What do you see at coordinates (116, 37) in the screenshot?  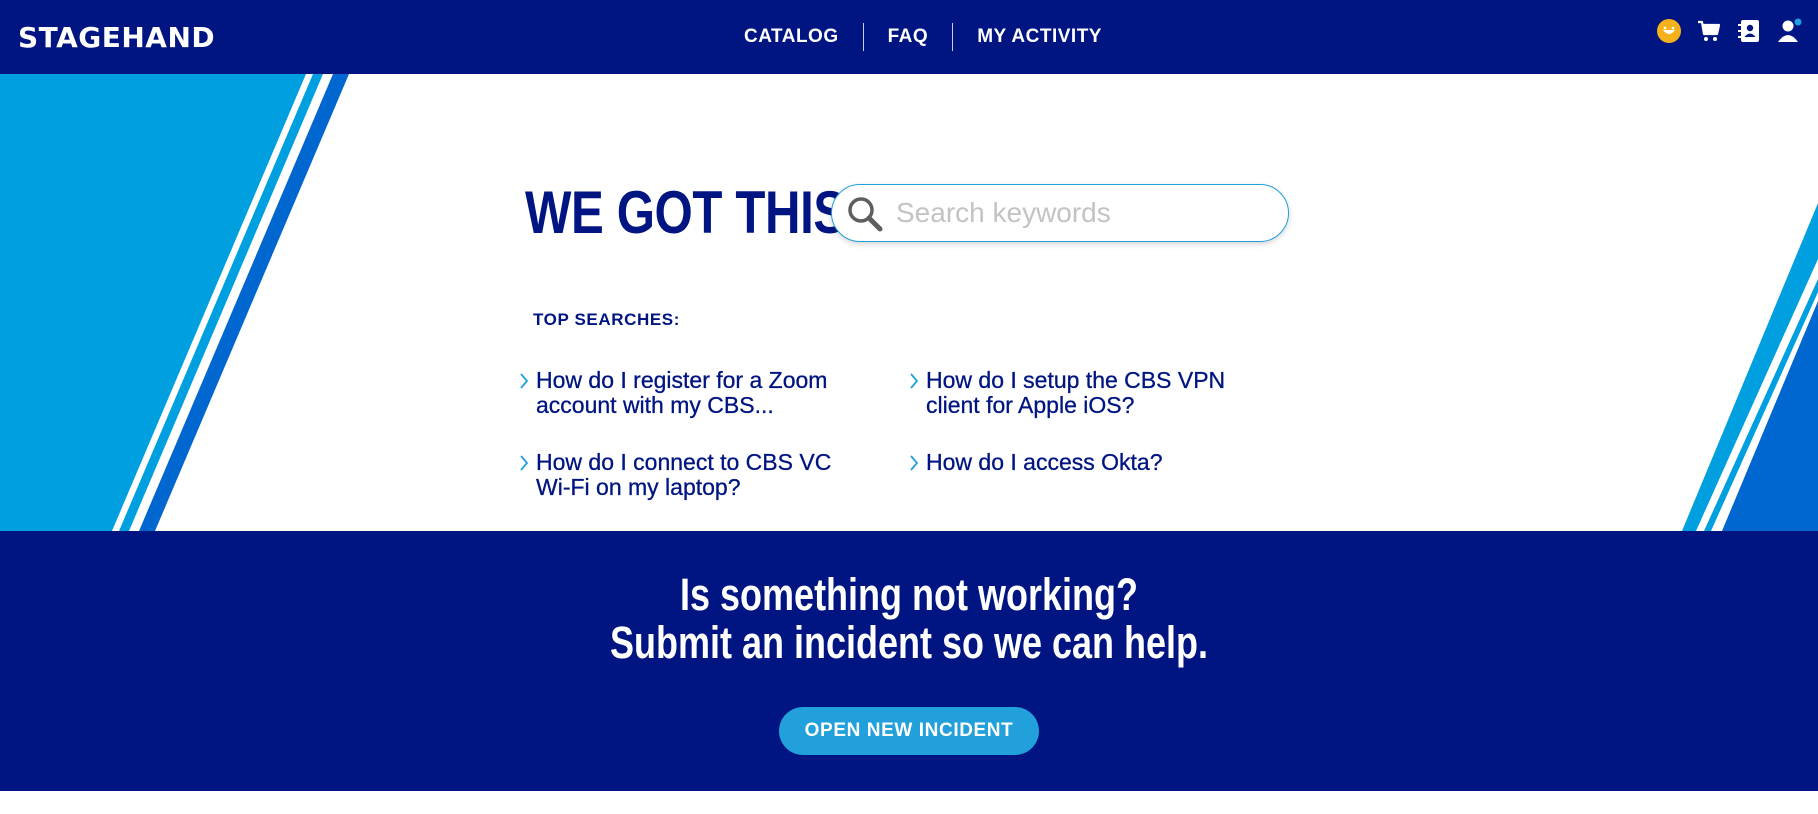 I see `brand-logo: STAGEHAND` at bounding box center [116, 37].